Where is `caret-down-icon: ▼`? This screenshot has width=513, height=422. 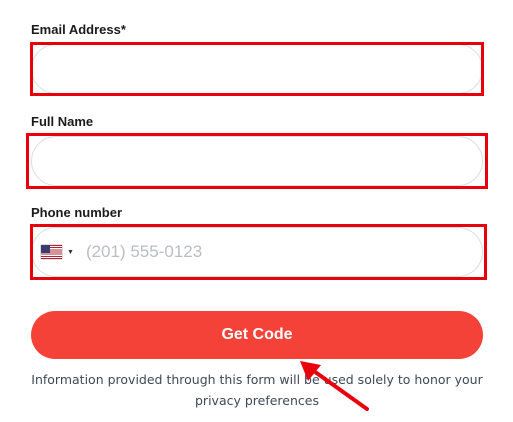 caret-down-icon: ▼ is located at coordinates (70, 252).